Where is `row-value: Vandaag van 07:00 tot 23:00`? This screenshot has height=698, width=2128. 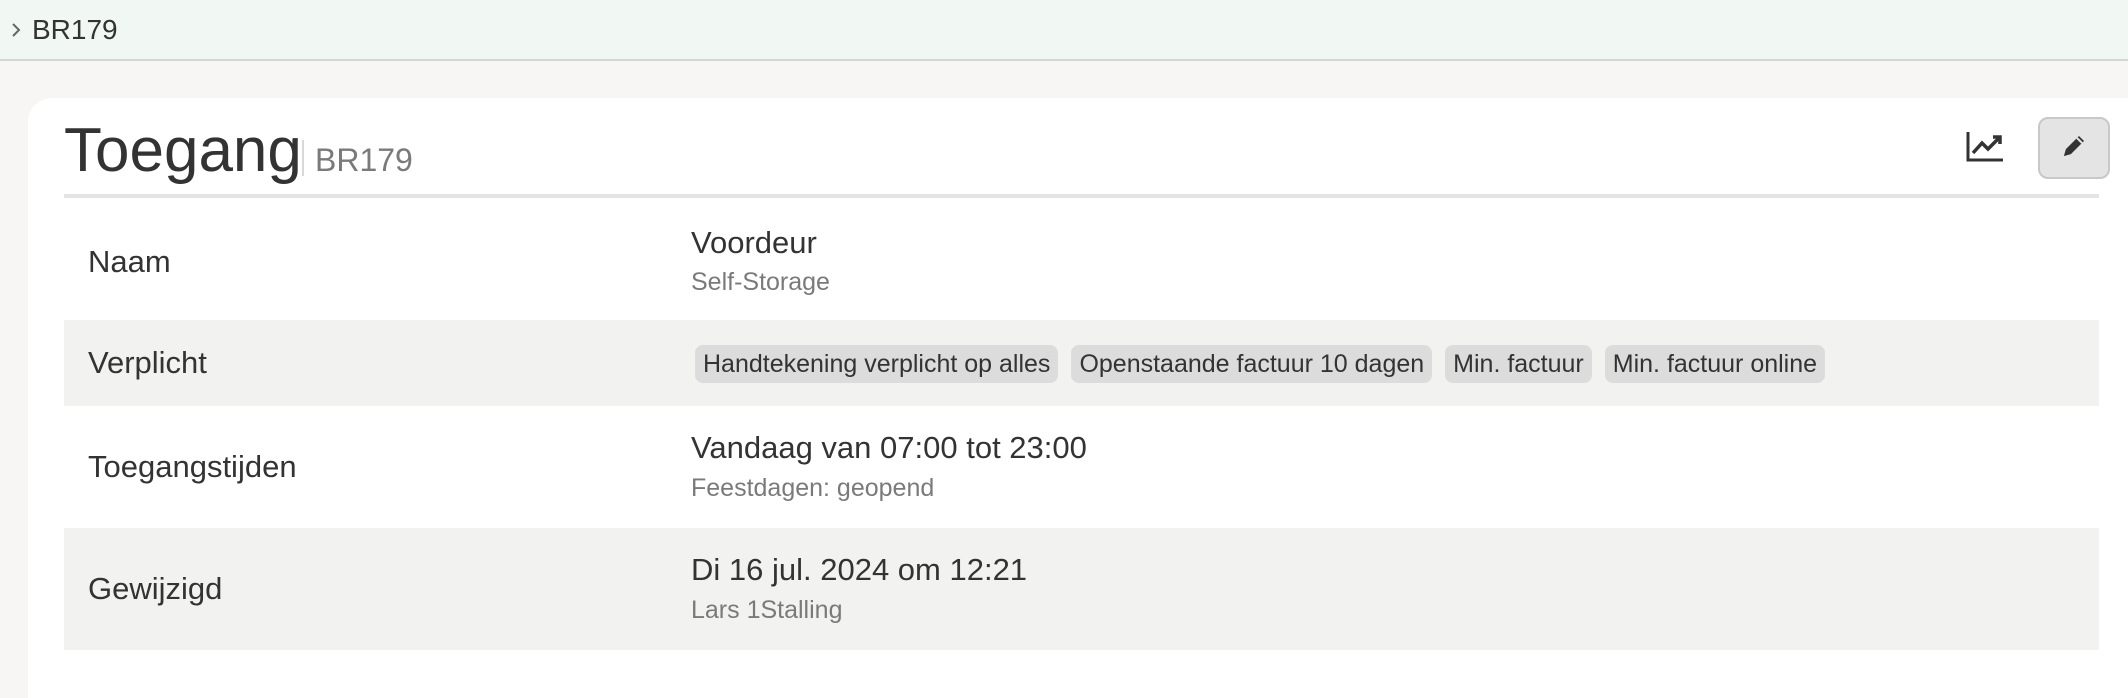
row-value: Vandaag van 07:00 tot 23:00 is located at coordinates (889, 447).